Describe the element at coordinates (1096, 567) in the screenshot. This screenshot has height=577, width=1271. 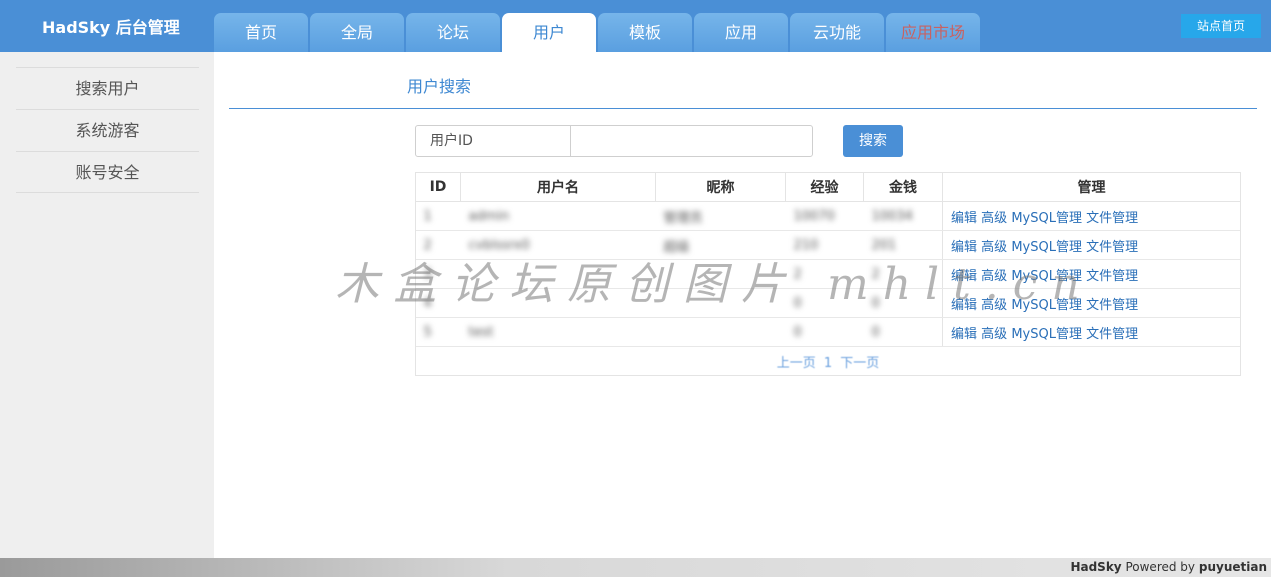
I see `footer-brand: HadSky` at that location.